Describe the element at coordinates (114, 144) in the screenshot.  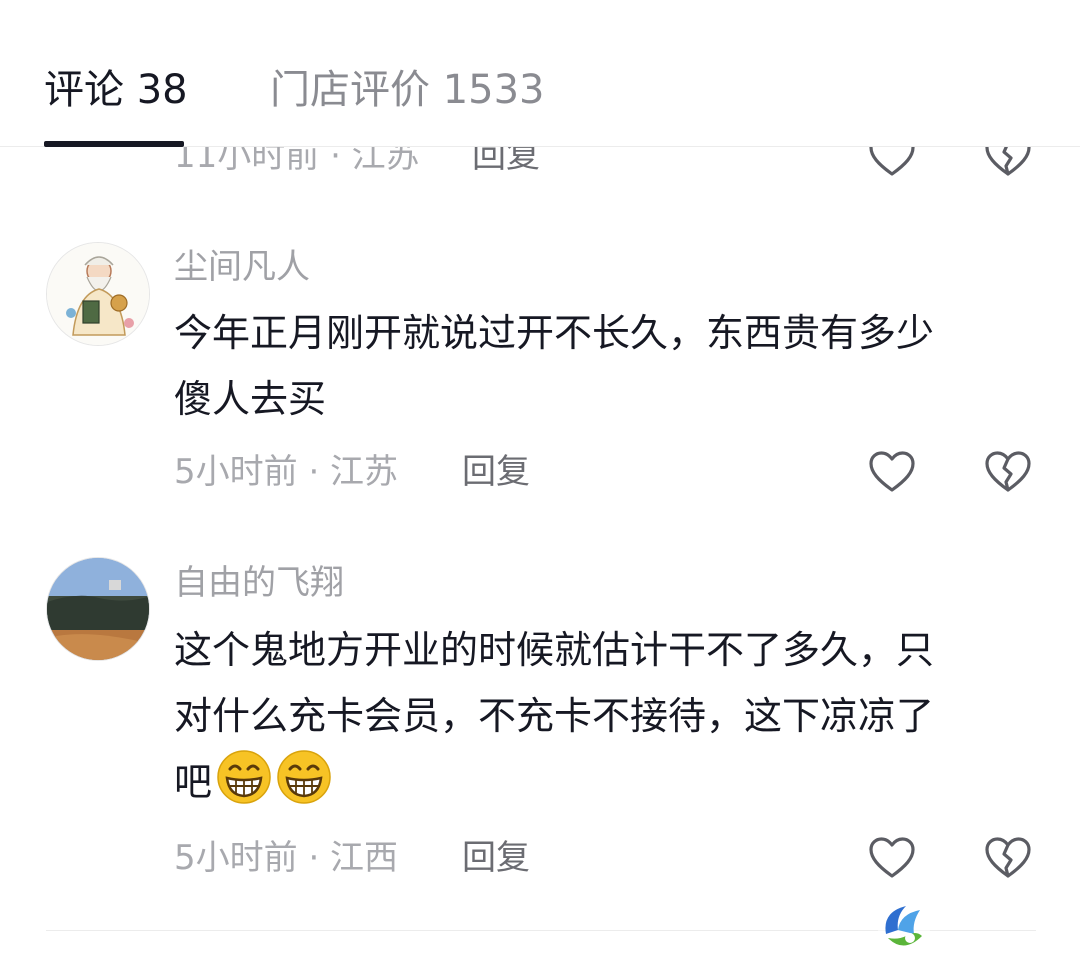
I see `active-tab-indicator` at that location.